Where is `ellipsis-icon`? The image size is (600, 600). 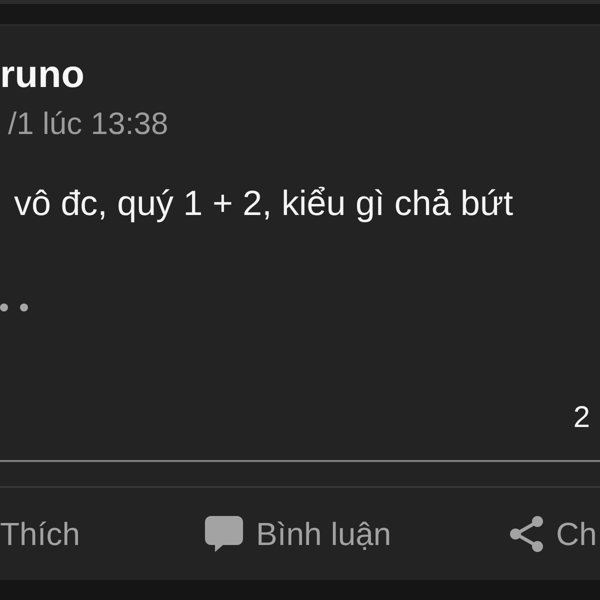 ellipsis-icon is located at coordinates (14, 307).